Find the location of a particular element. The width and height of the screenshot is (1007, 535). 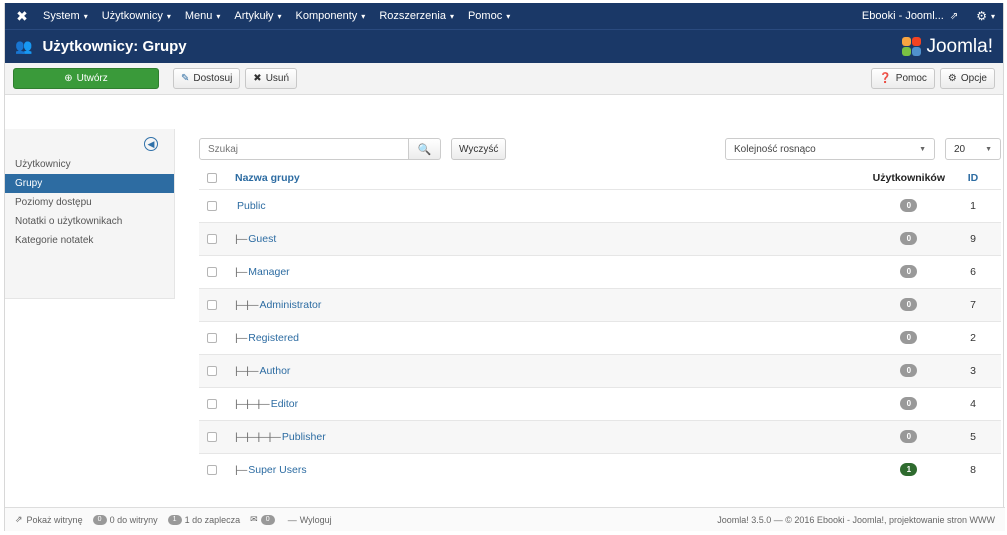

group-name-cell: |—|—|— Editor is located at coordinates (536, 403).